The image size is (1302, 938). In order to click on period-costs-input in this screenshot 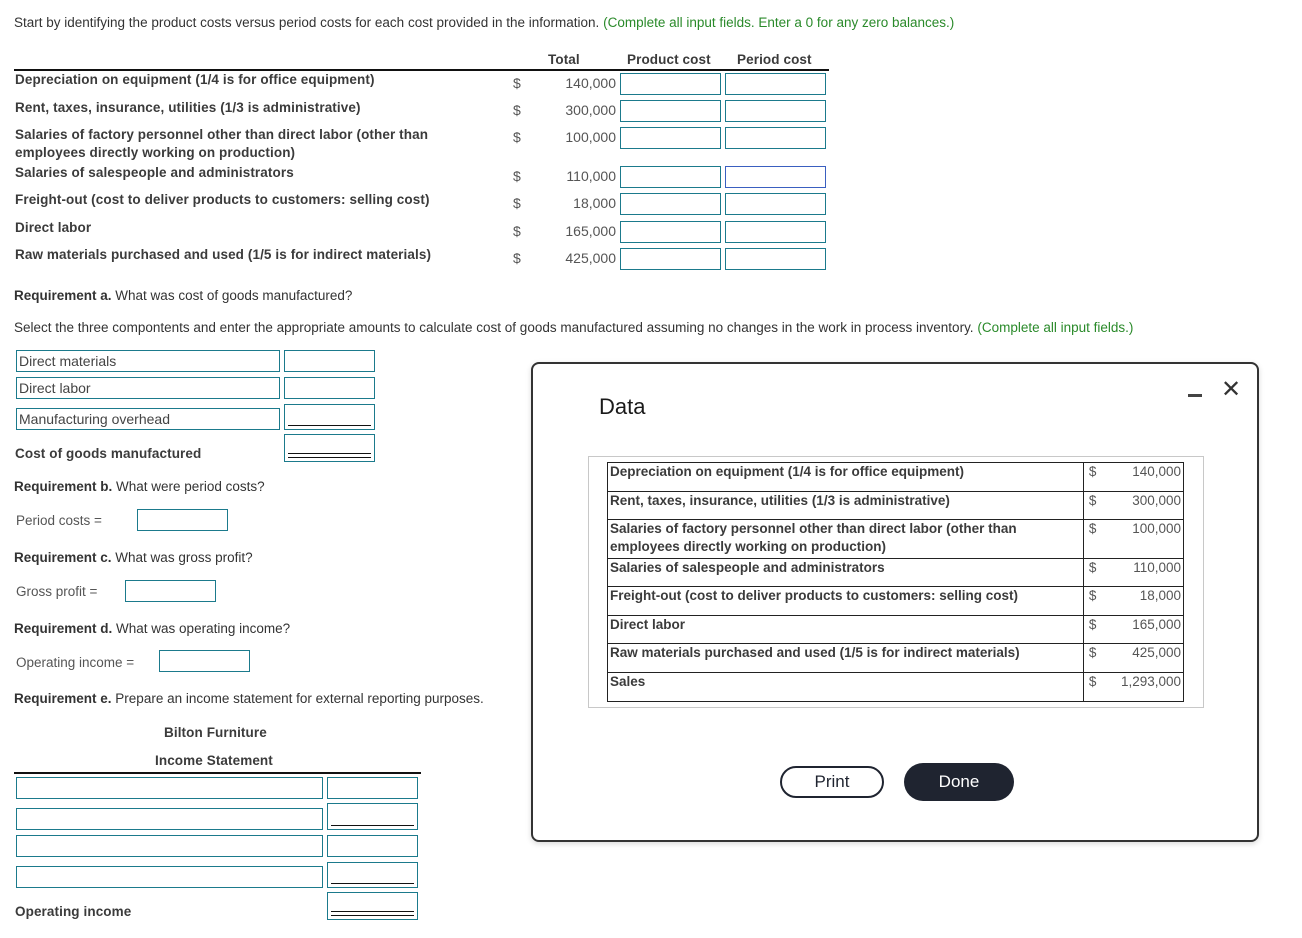, I will do `click(182, 520)`.